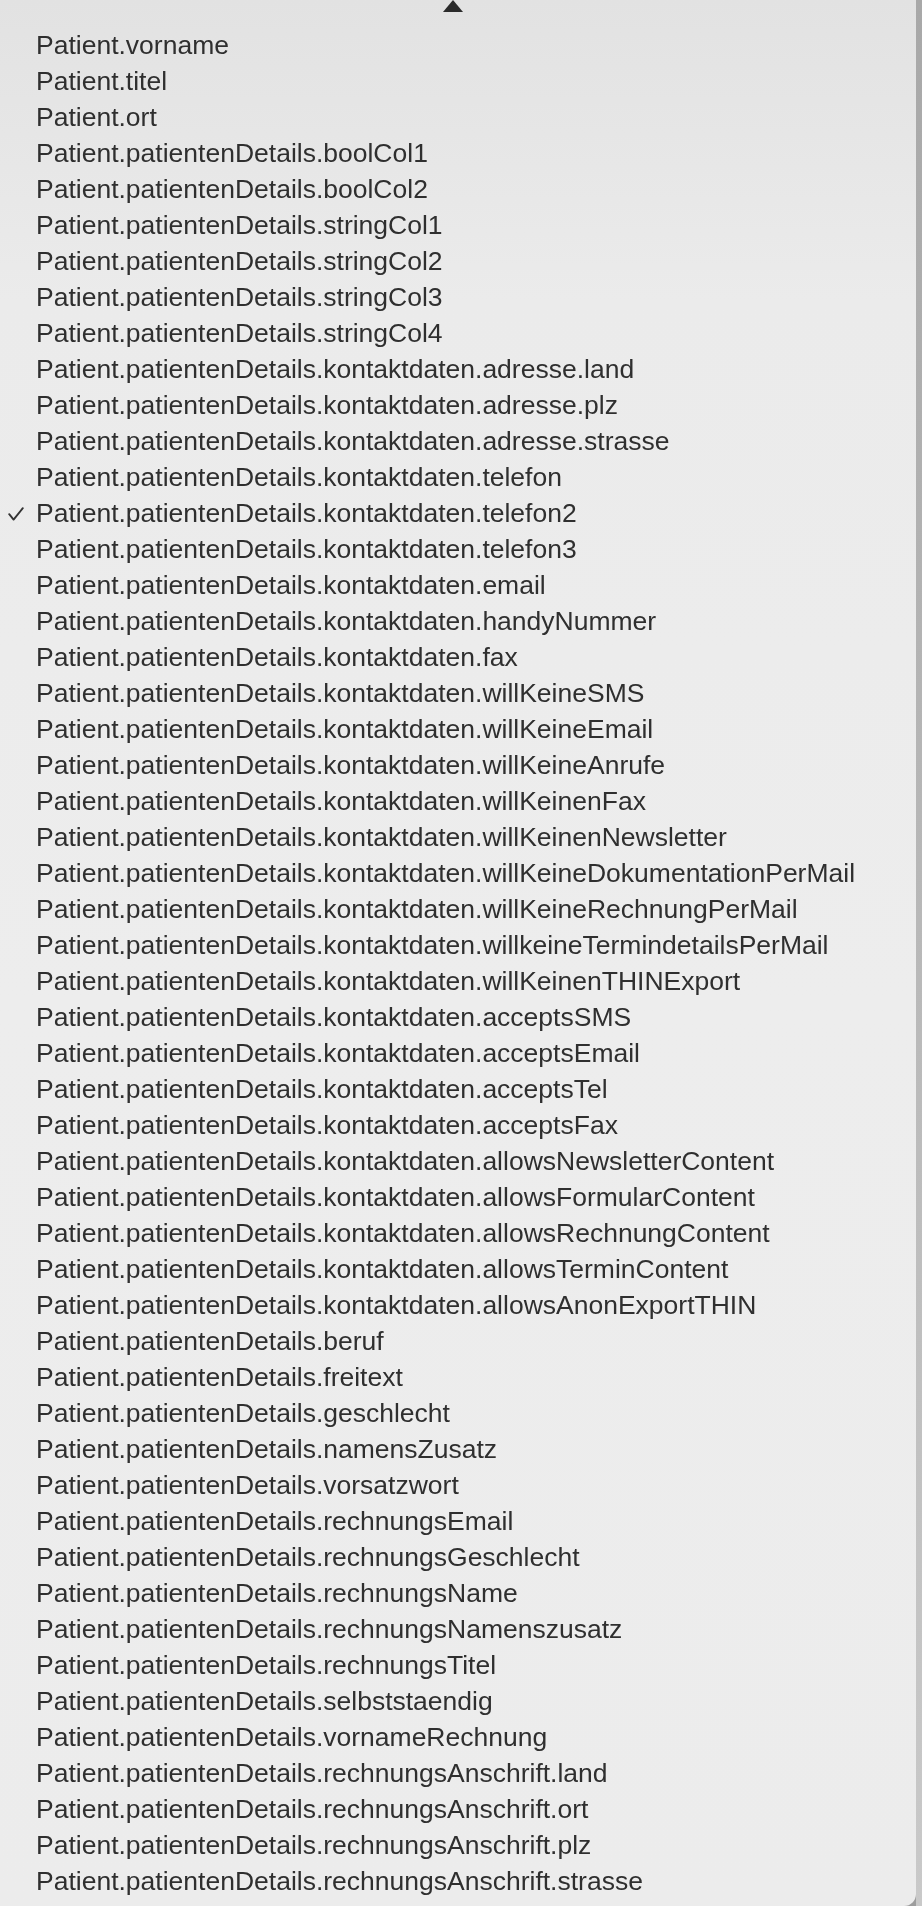  Describe the element at coordinates (458, 1413) in the screenshot. I see `menu-item: Patient.patientenDetails.geschlecht` at that location.